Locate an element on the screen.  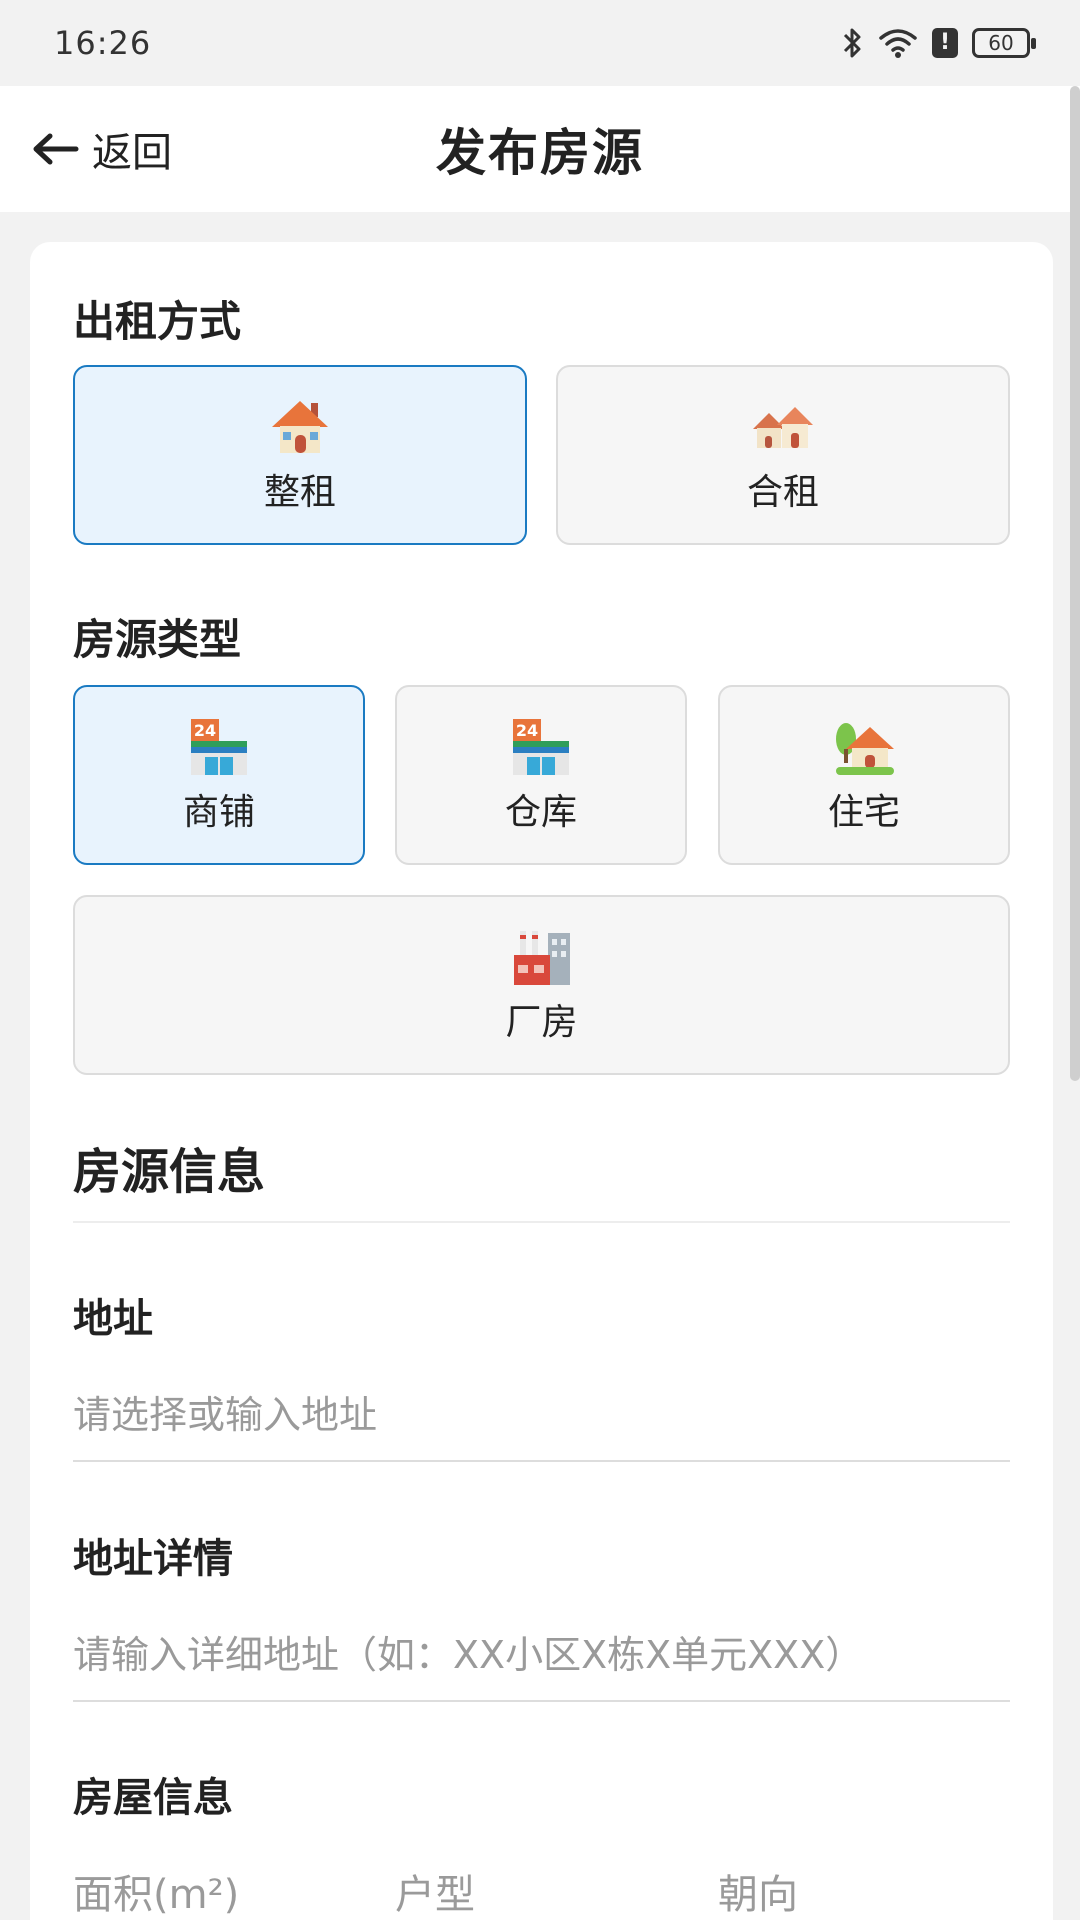
address-underline is located at coordinates (541, 1461).